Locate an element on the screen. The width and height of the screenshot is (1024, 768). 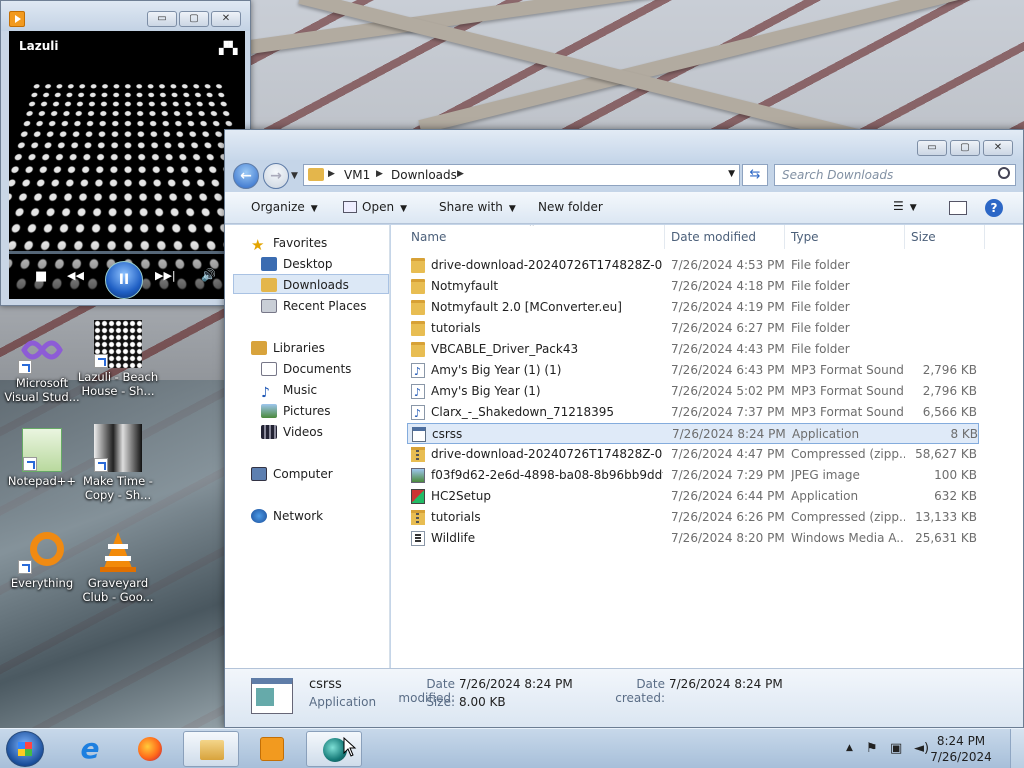
file-type: File folder is located at coordinates (848, 328).